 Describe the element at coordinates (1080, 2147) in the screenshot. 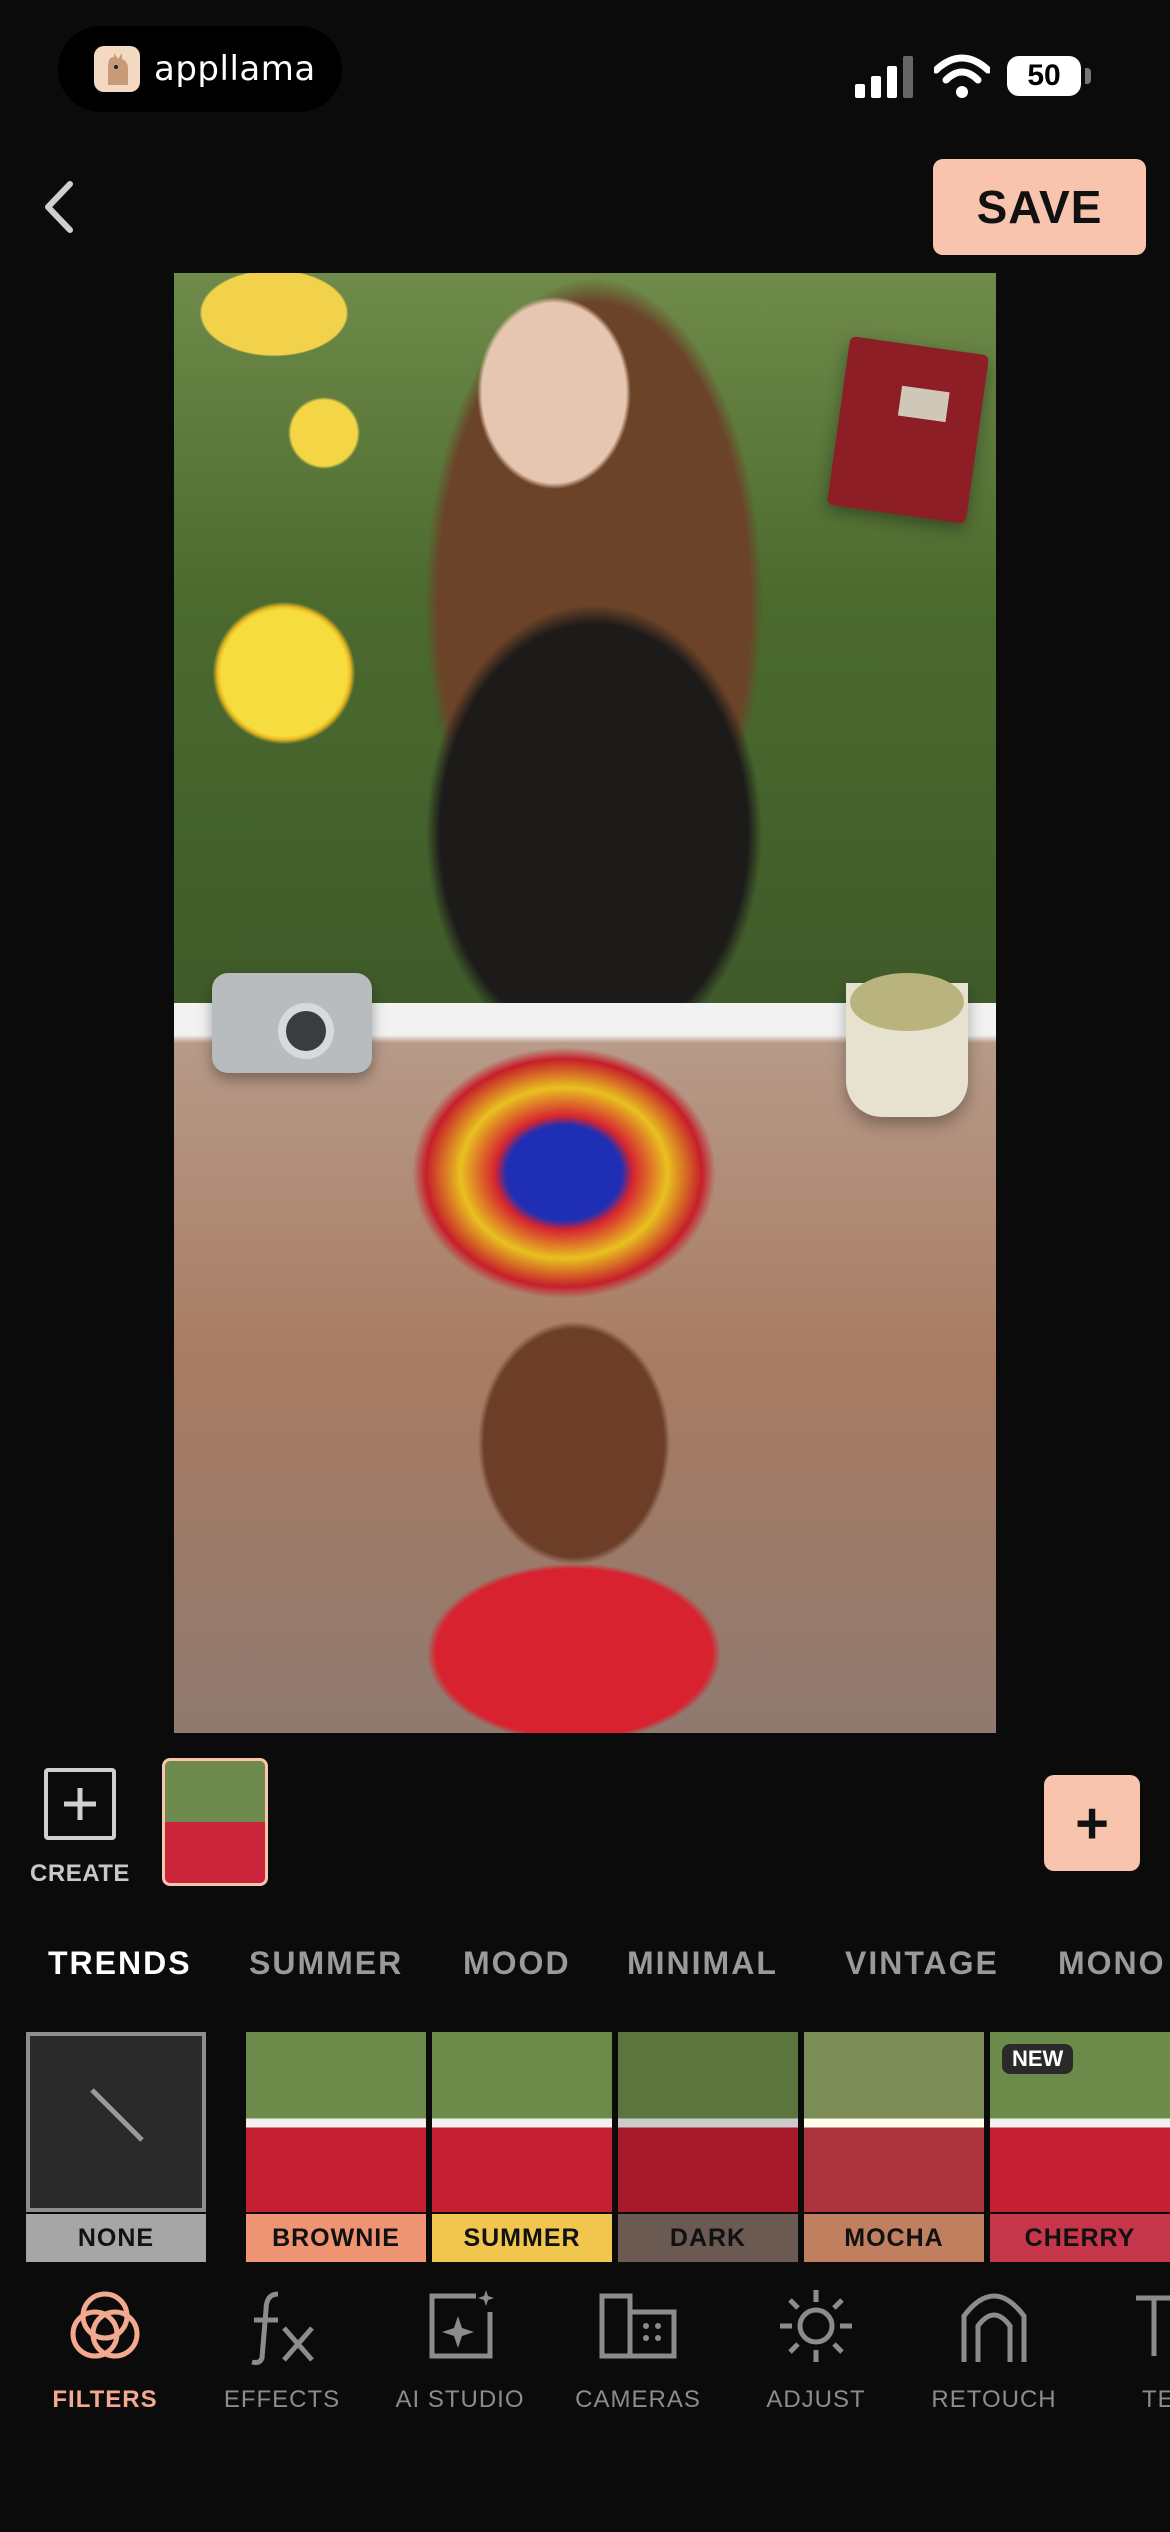

I see `filter-cherry: NEW CHERRY` at that location.